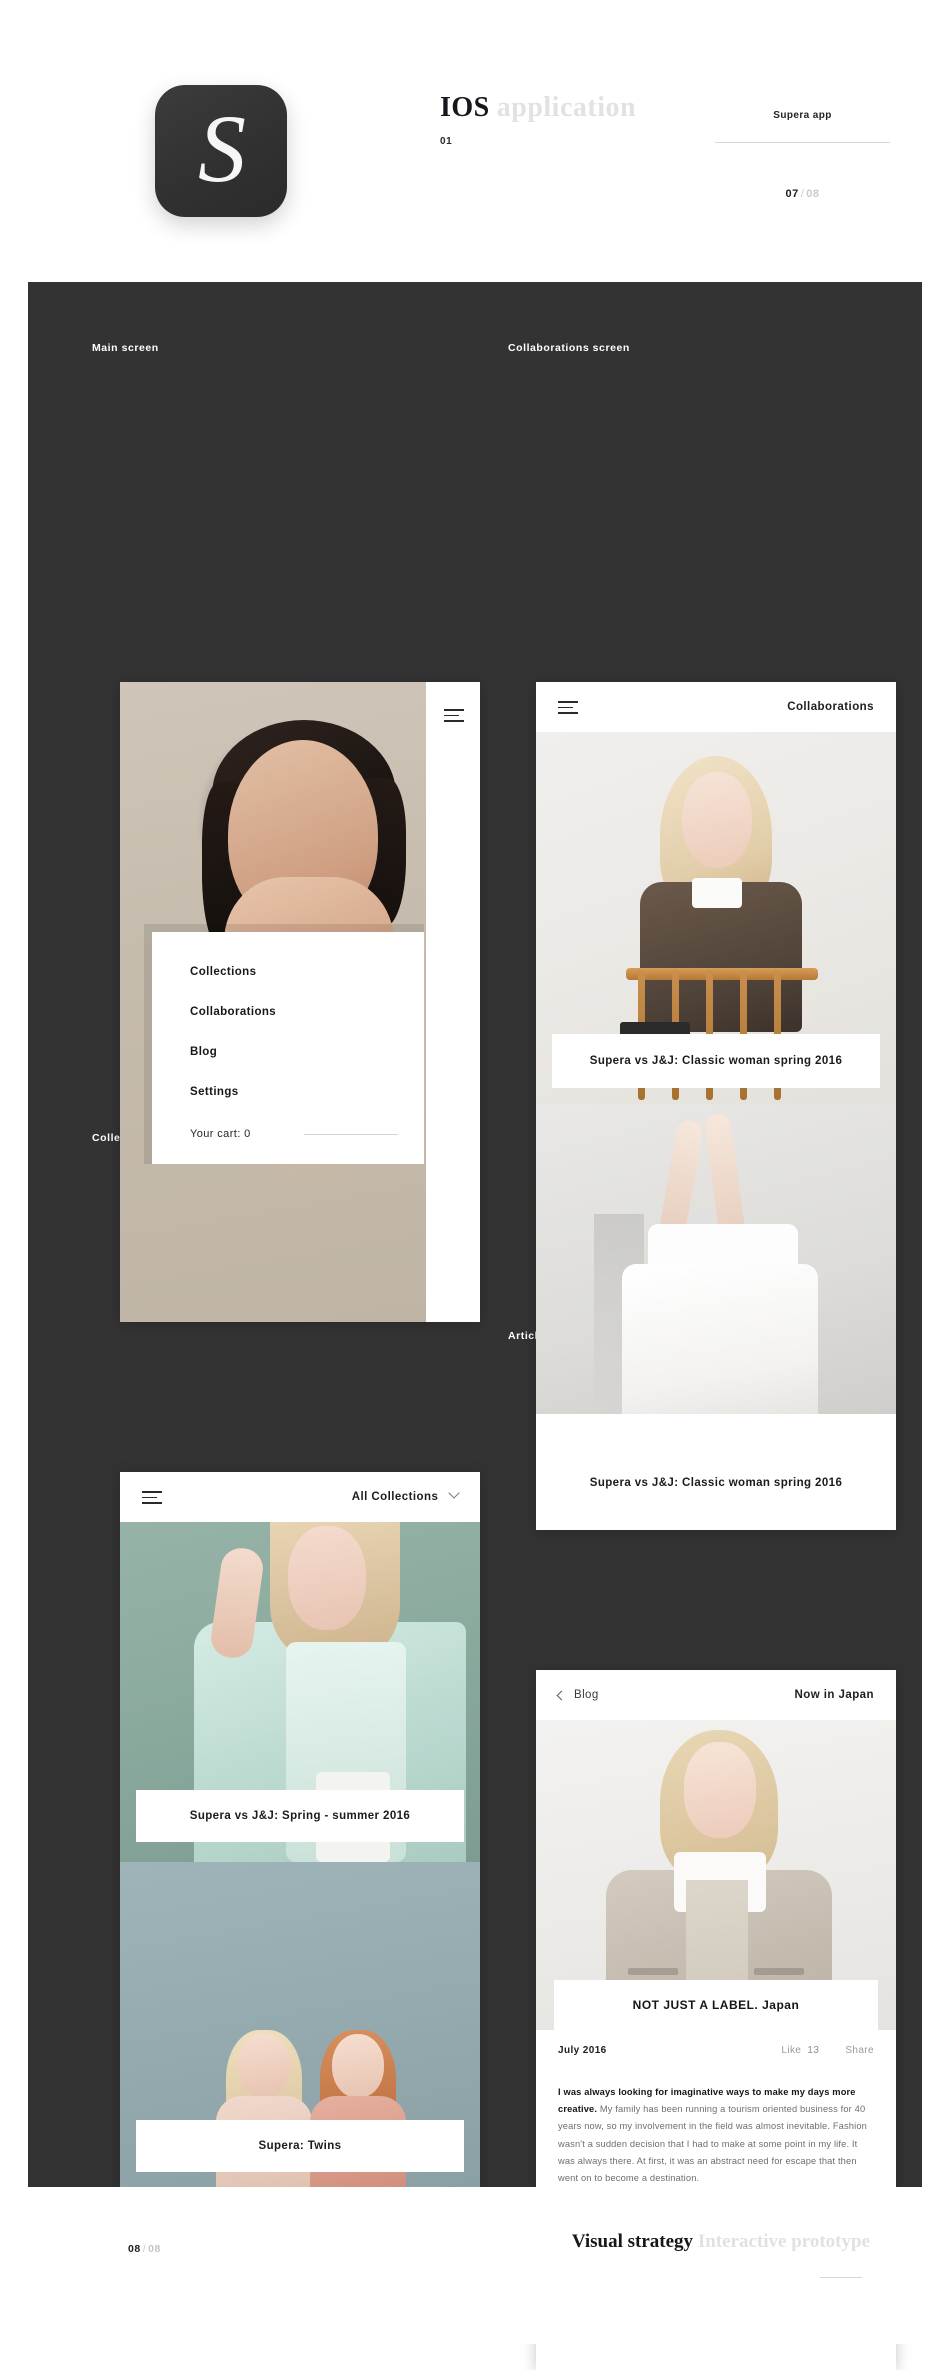 The width and height of the screenshot is (950, 2370). I want to click on project-label: Supera app, so click(802, 115).